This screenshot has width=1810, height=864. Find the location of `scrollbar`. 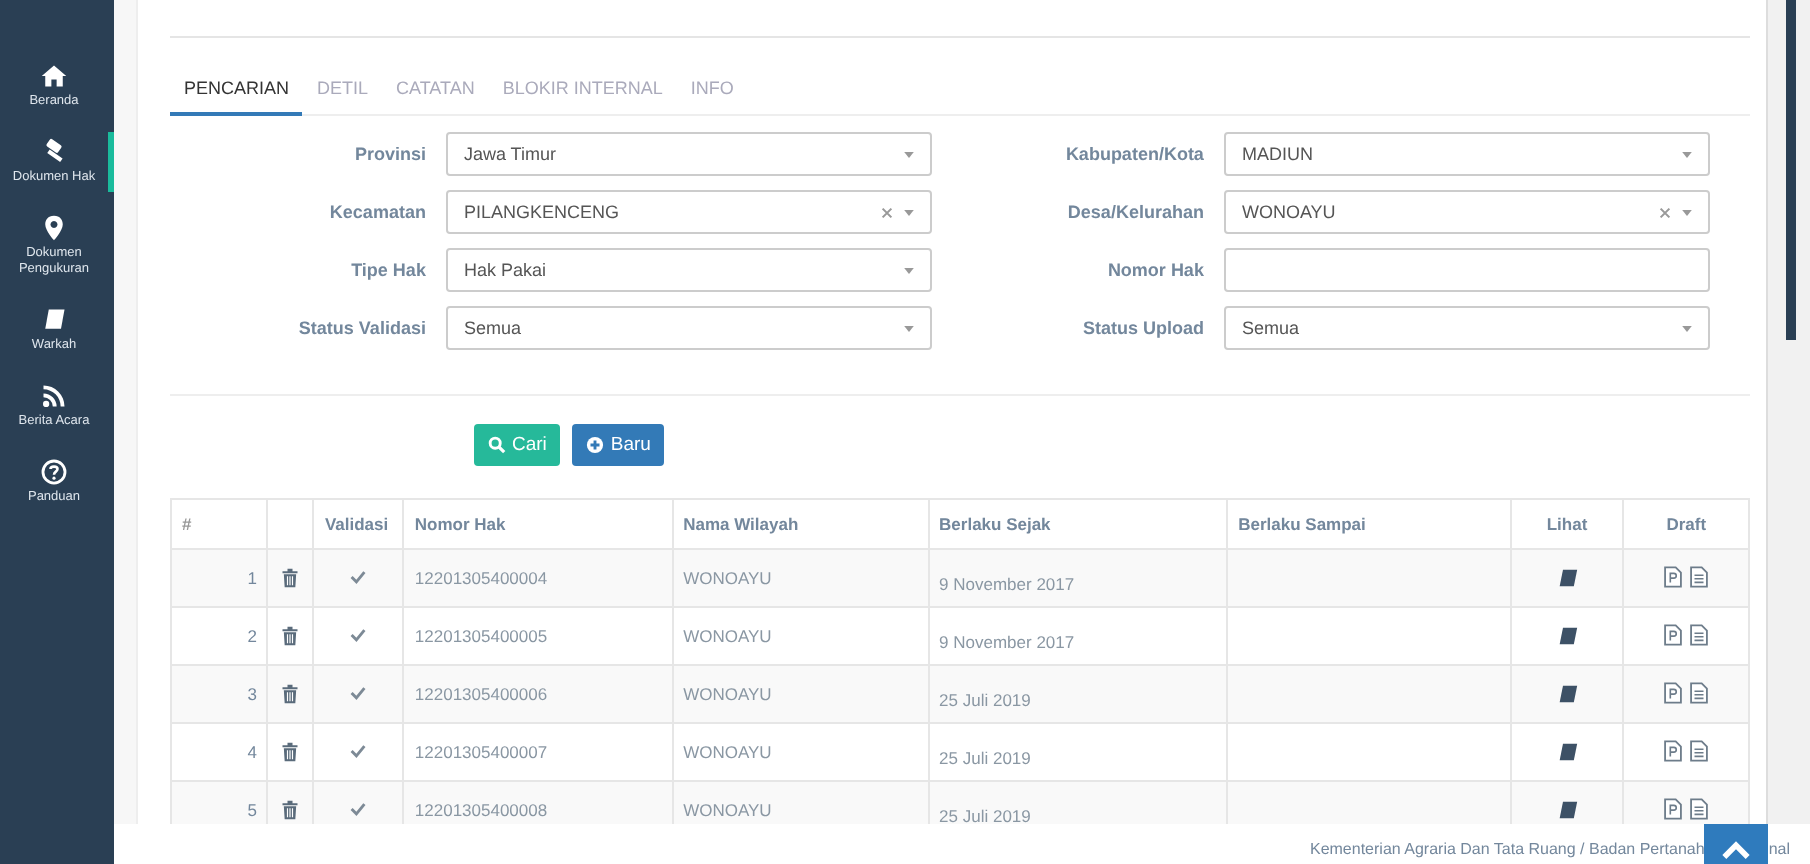

scrollbar is located at coordinates (1787, 412).